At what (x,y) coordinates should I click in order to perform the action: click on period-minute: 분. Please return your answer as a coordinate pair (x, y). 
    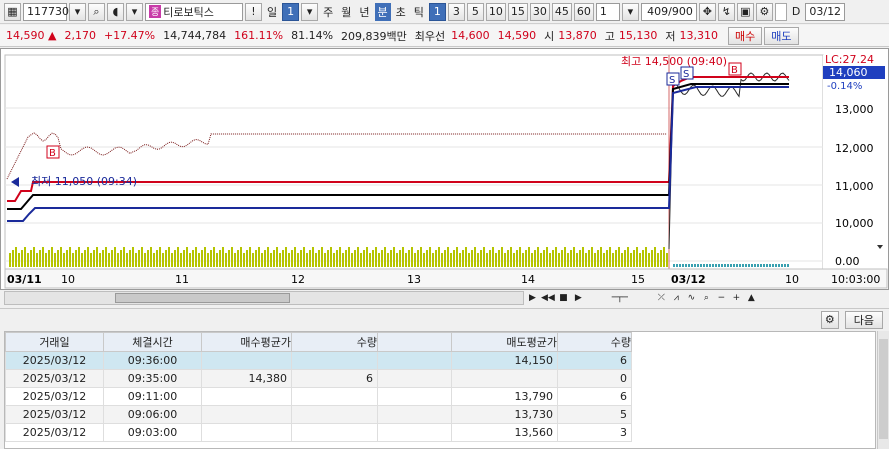
    Looking at the image, I should click on (382, 11).